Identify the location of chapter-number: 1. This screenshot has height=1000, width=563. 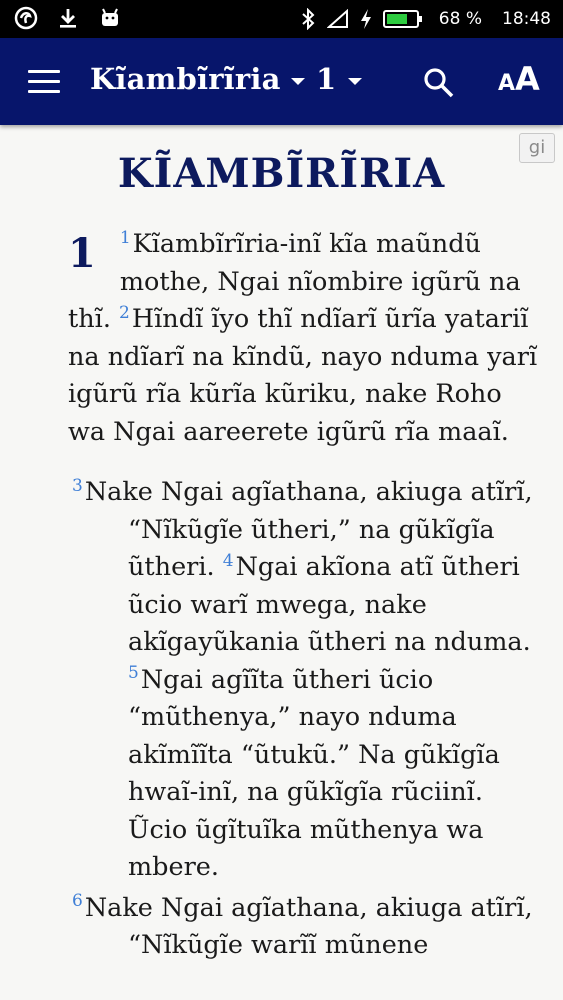
(326, 79).